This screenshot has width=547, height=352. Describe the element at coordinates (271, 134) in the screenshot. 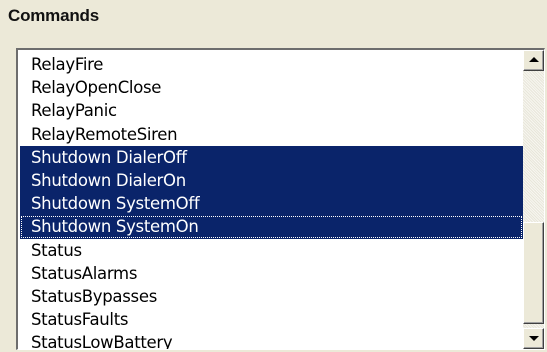

I see `list-item-relay-remote-siren: RelayRemoteSiren` at that location.